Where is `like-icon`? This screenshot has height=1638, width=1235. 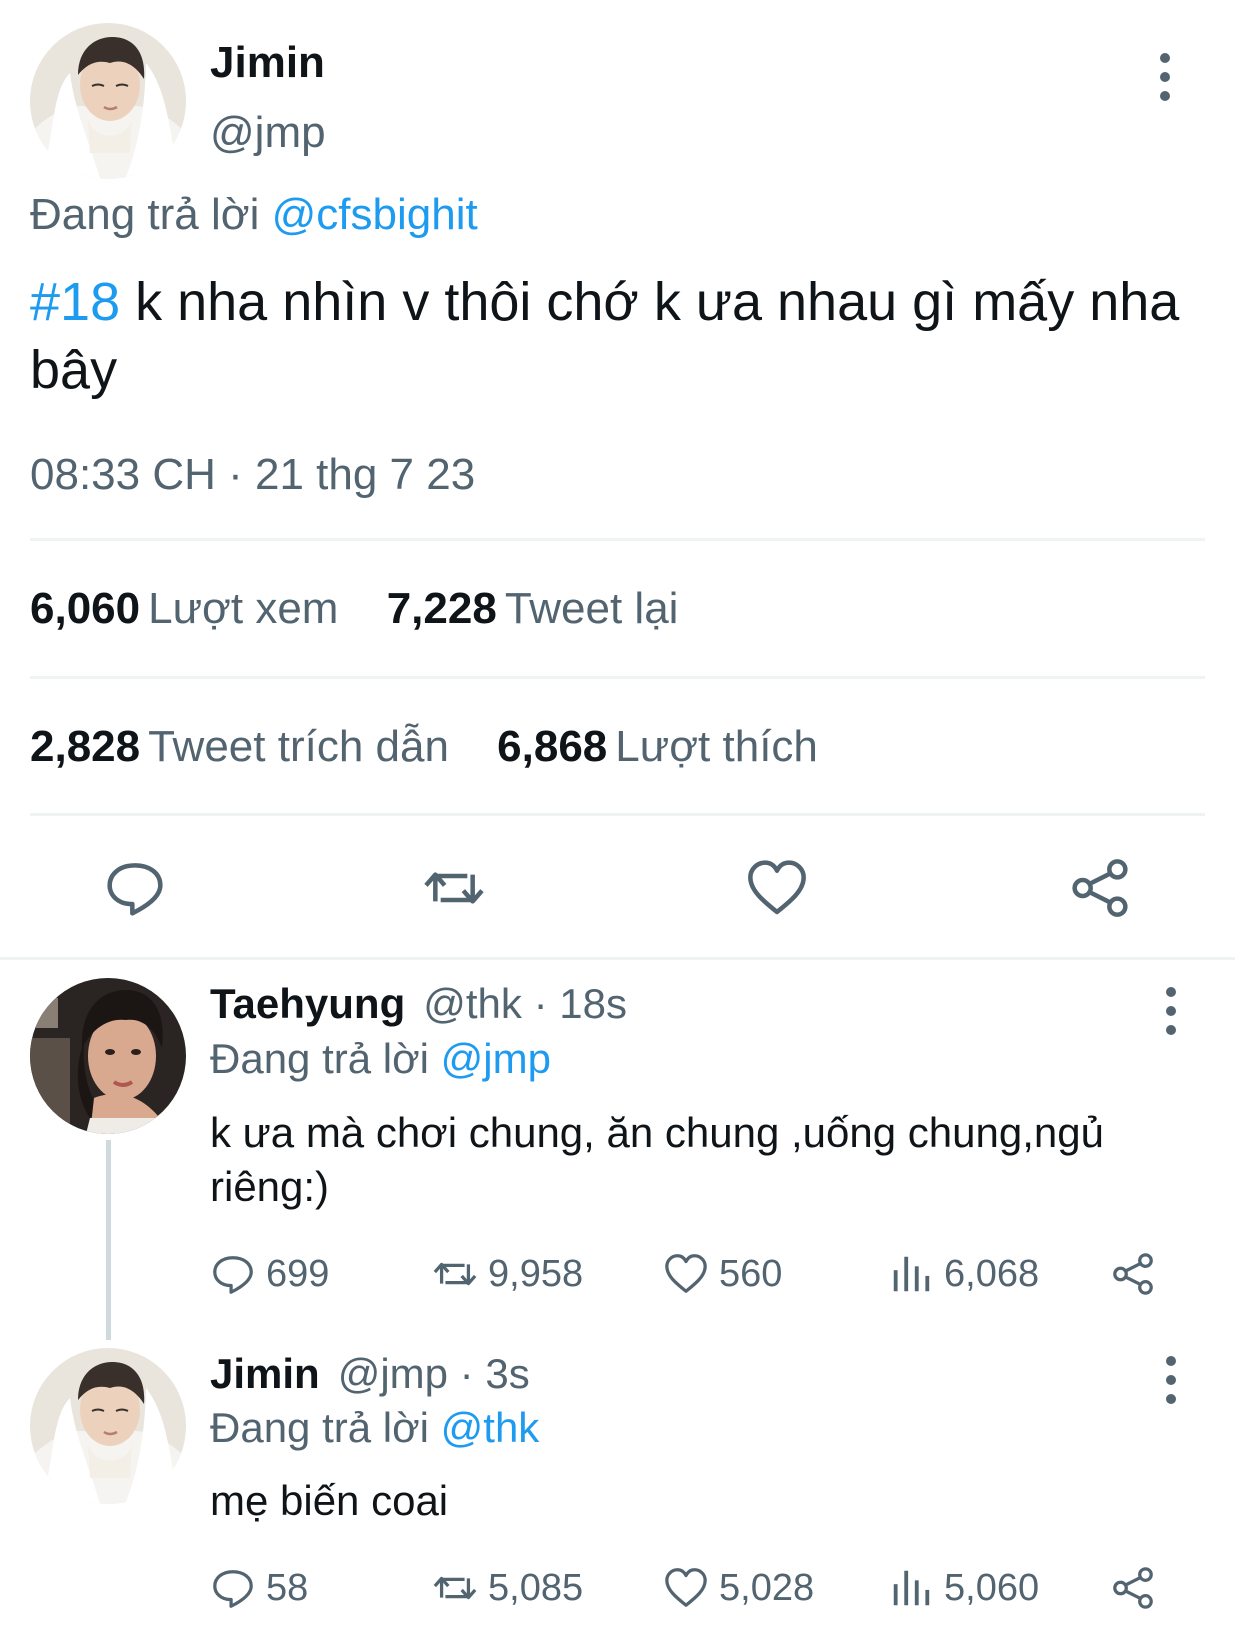 like-icon is located at coordinates (777, 888).